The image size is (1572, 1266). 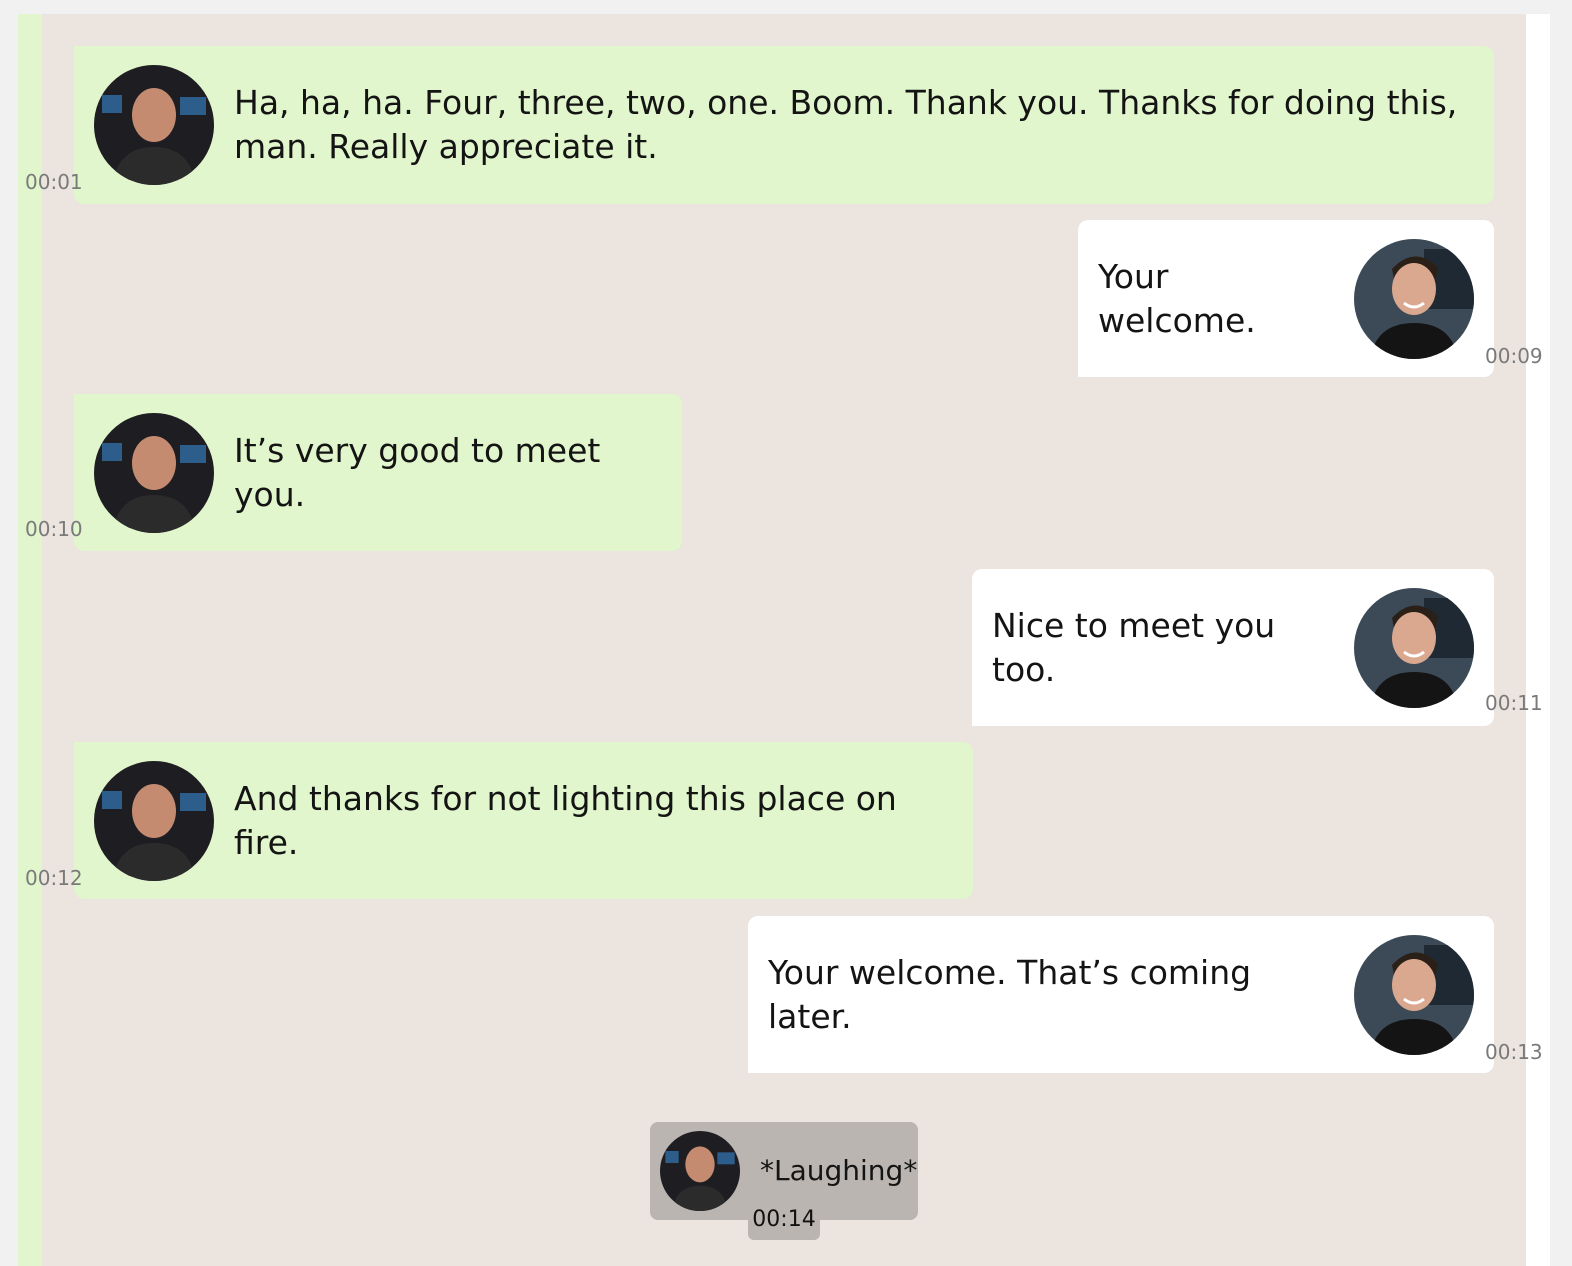 What do you see at coordinates (1538, 640) in the screenshot?
I see `guest-rail` at bounding box center [1538, 640].